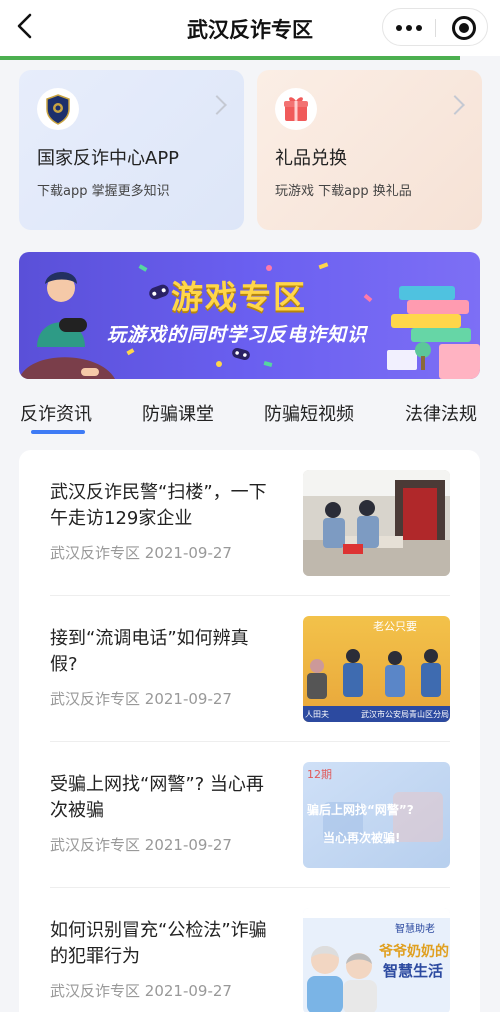  What do you see at coordinates (178, 413) in the screenshot?
I see `tab-fraud-class: 防骗课堂` at bounding box center [178, 413].